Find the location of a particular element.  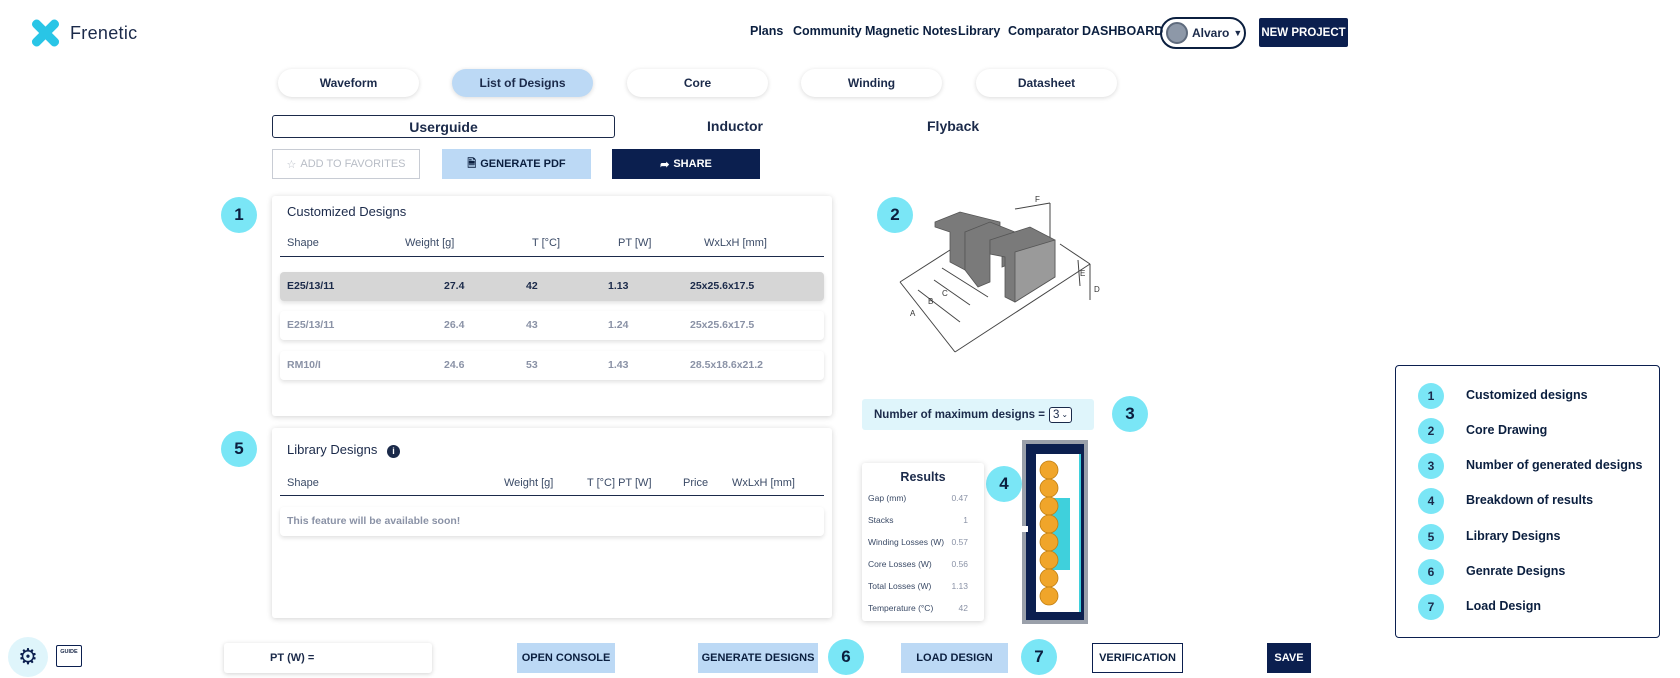

col-temp: T [°C] is located at coordinates (546, 243).